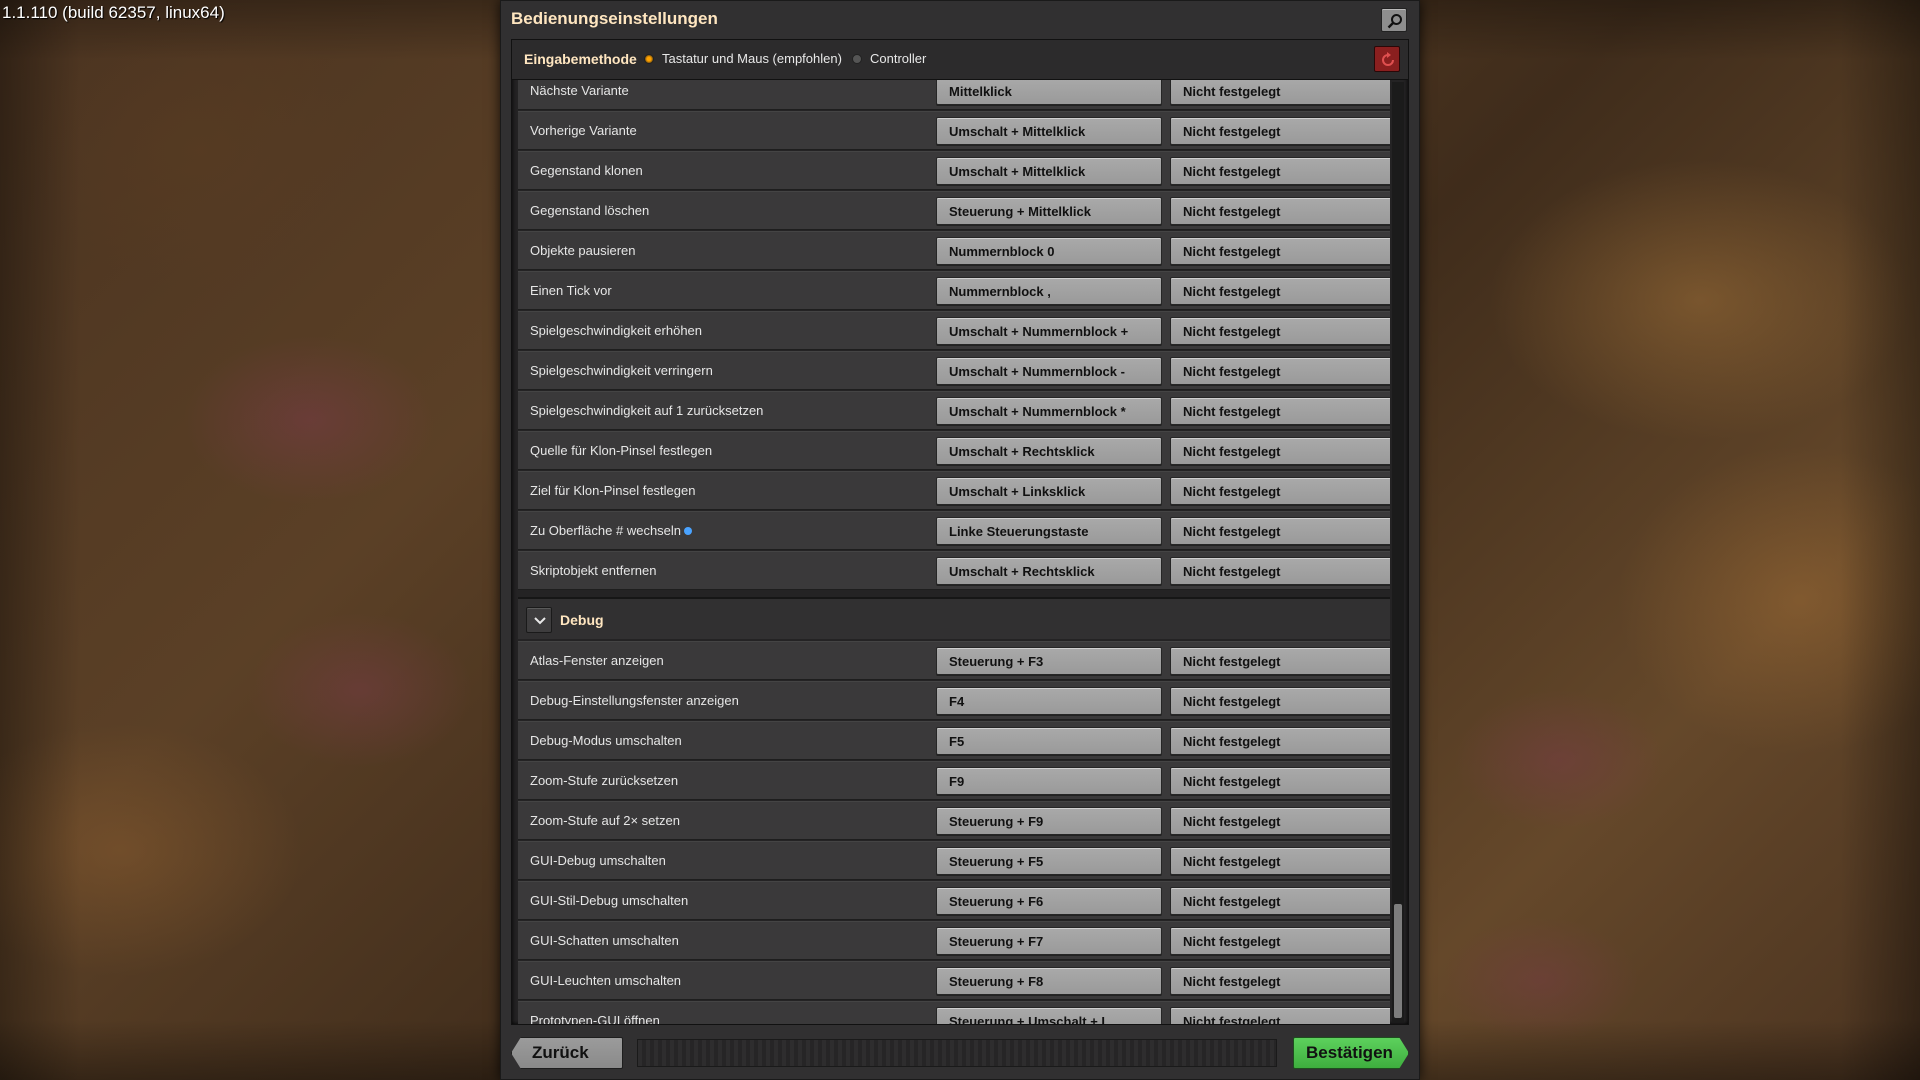  Describe the element at coordinates (583, 130) in the screenshot. I see `keybinding-label-text: Vorherige Variante` at that location.